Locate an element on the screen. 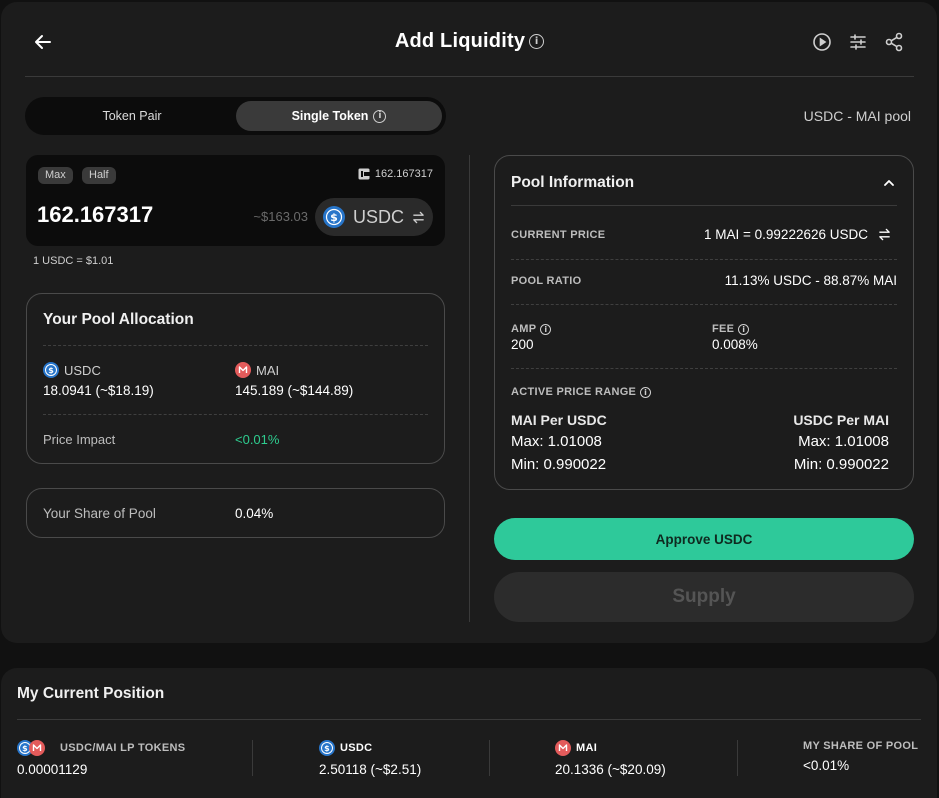 The width and height of the screenshot is (939, 798). usdc-per-mai-min: Min: 0.990022 is located at coordinates (841, 464).